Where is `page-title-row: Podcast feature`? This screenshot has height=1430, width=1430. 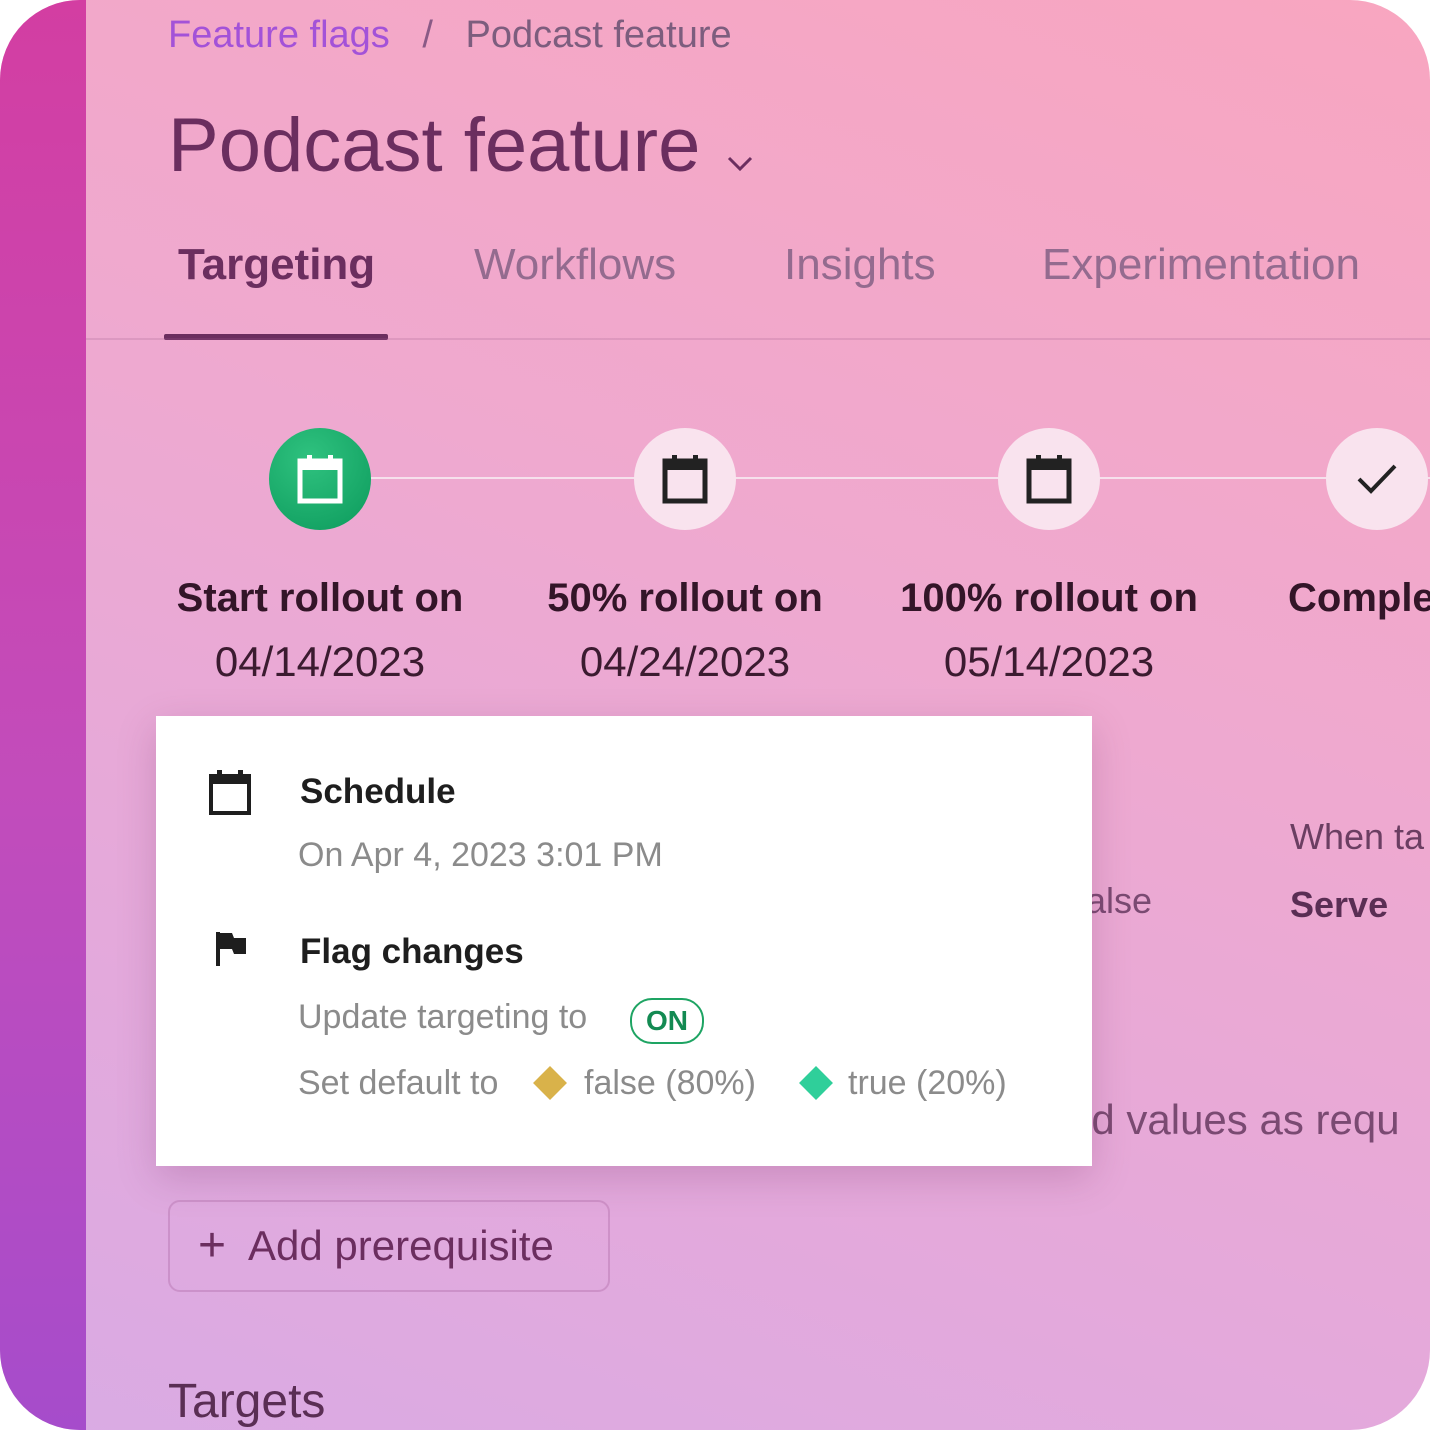
page-title-row: Podcast feature is located at coordinates (461, 145).